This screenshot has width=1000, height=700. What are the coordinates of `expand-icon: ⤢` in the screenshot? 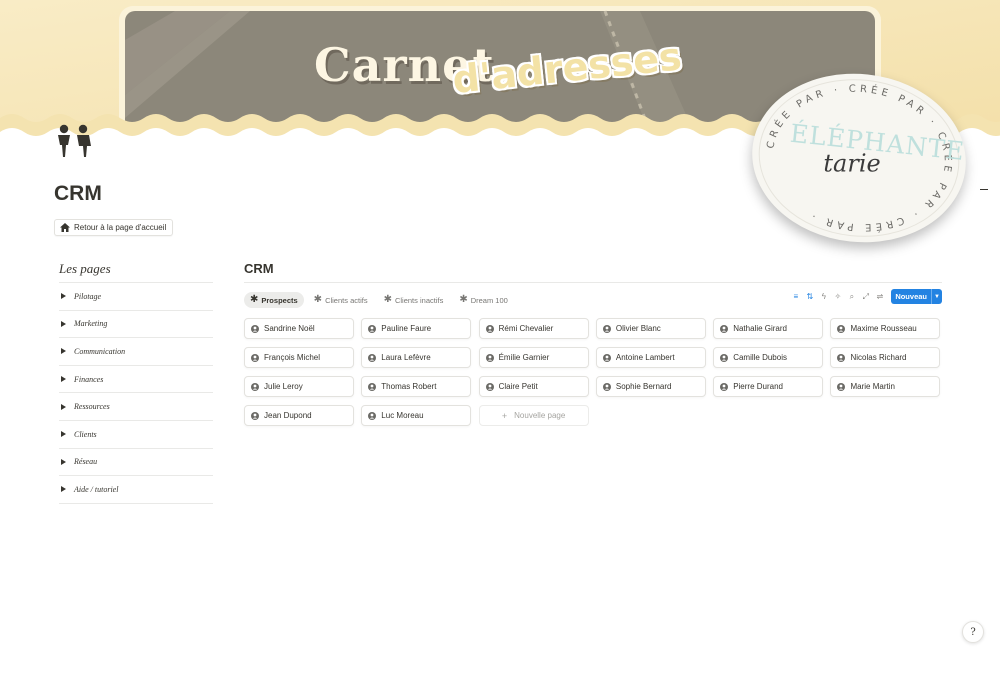 It's located at (865, 297).